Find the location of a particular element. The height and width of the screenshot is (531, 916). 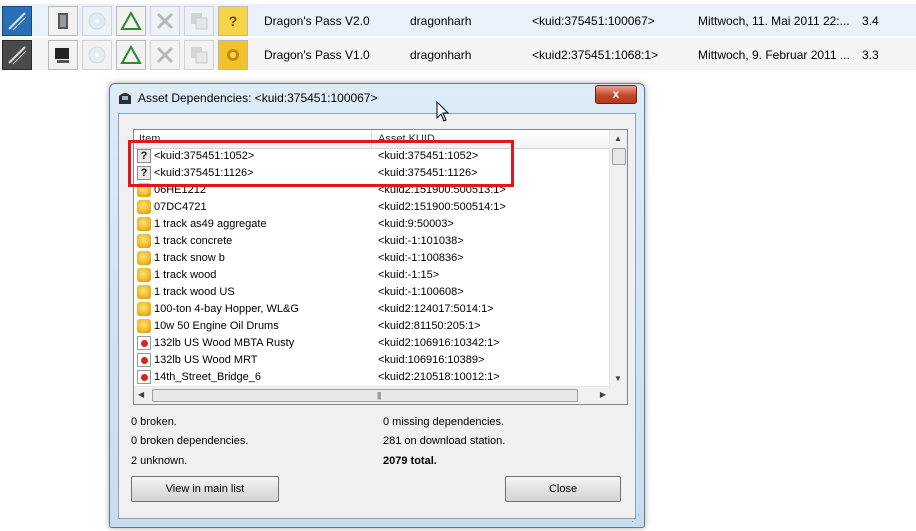

item-kuid: <kuid:-1:101038> is located at coordinates (421, 241).